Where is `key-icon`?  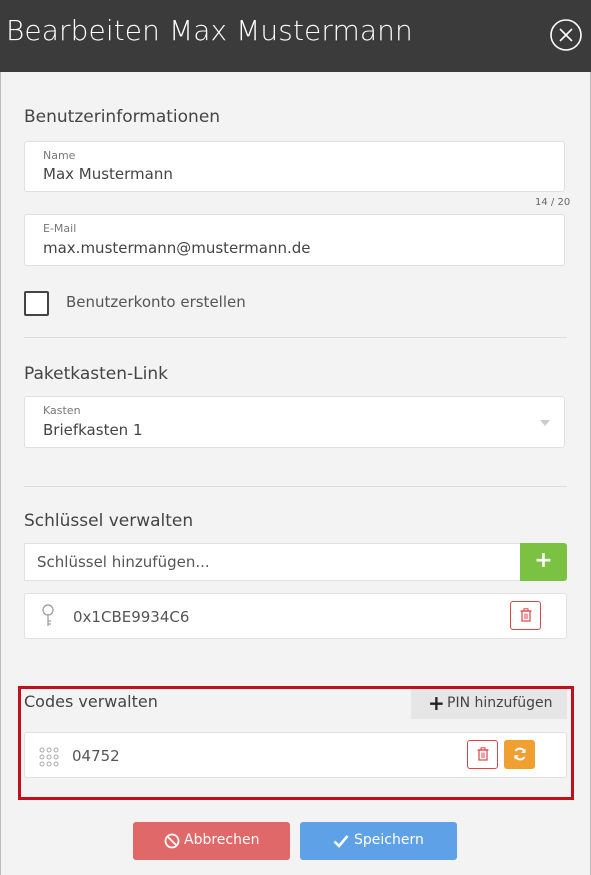
key-icon is located at coordinates (48, 615).